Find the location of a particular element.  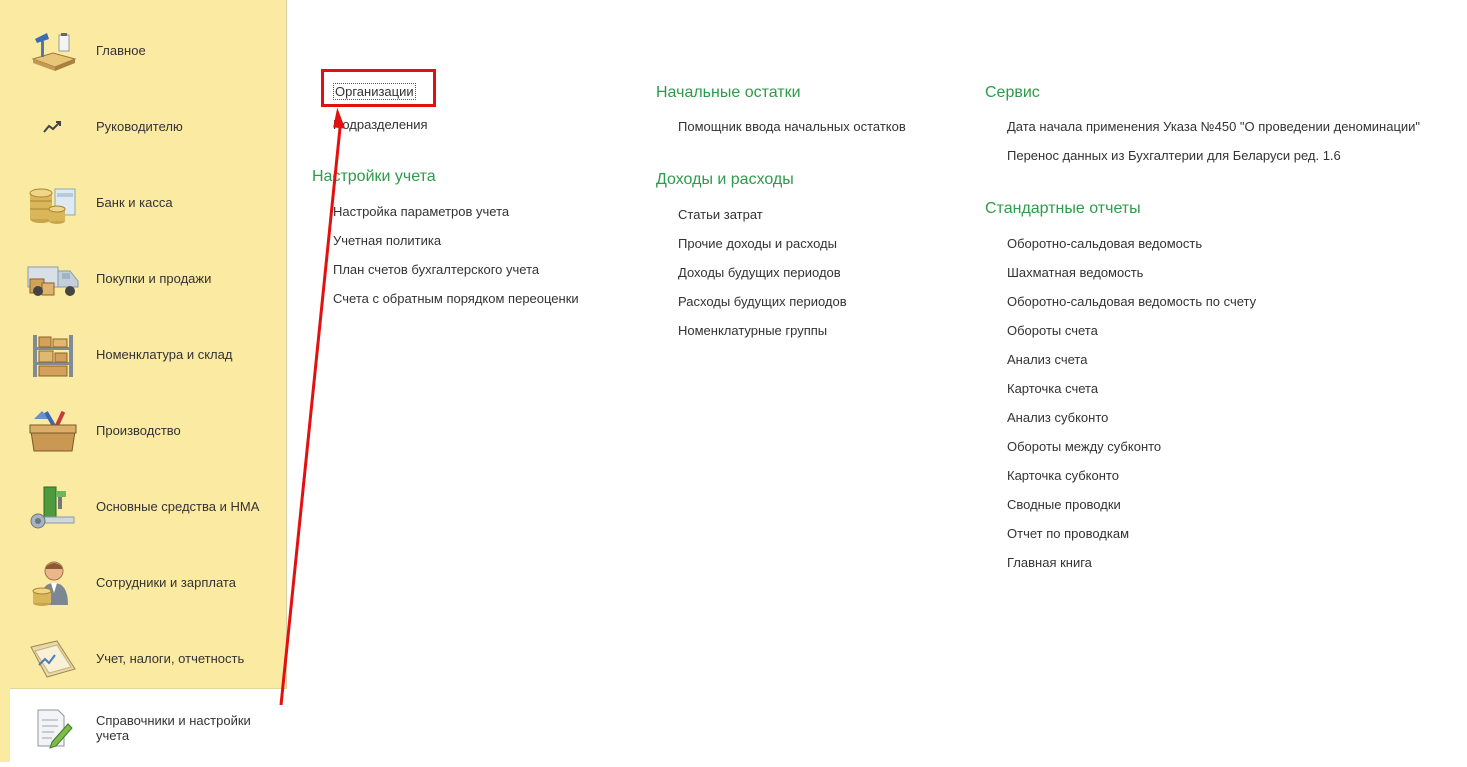

link-departments: Подразделения is located at coordinates (380, 124).